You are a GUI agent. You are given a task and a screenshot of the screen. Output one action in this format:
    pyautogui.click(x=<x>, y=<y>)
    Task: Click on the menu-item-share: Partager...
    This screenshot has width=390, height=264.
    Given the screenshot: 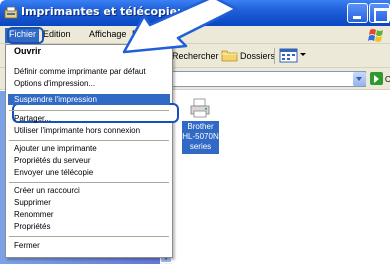 What is the action you would take?
    pyautogui.click(x=32, y=118)
    